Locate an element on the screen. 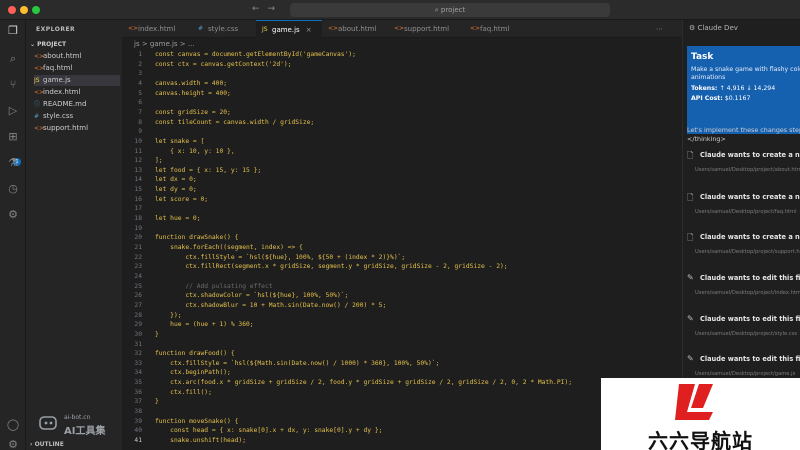 The width and height of the screenshot is (800, 450). line-number: 2 is located at coordinates (140, 64).